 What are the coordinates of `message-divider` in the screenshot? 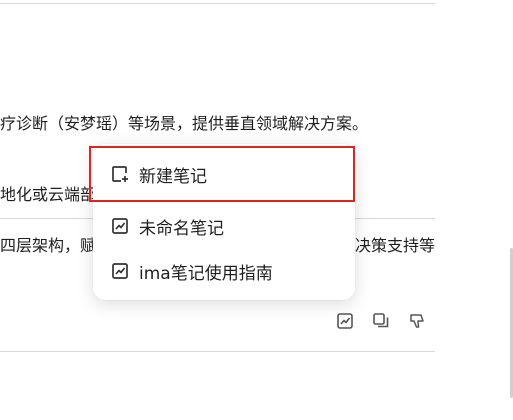 It's located at (217, 351).